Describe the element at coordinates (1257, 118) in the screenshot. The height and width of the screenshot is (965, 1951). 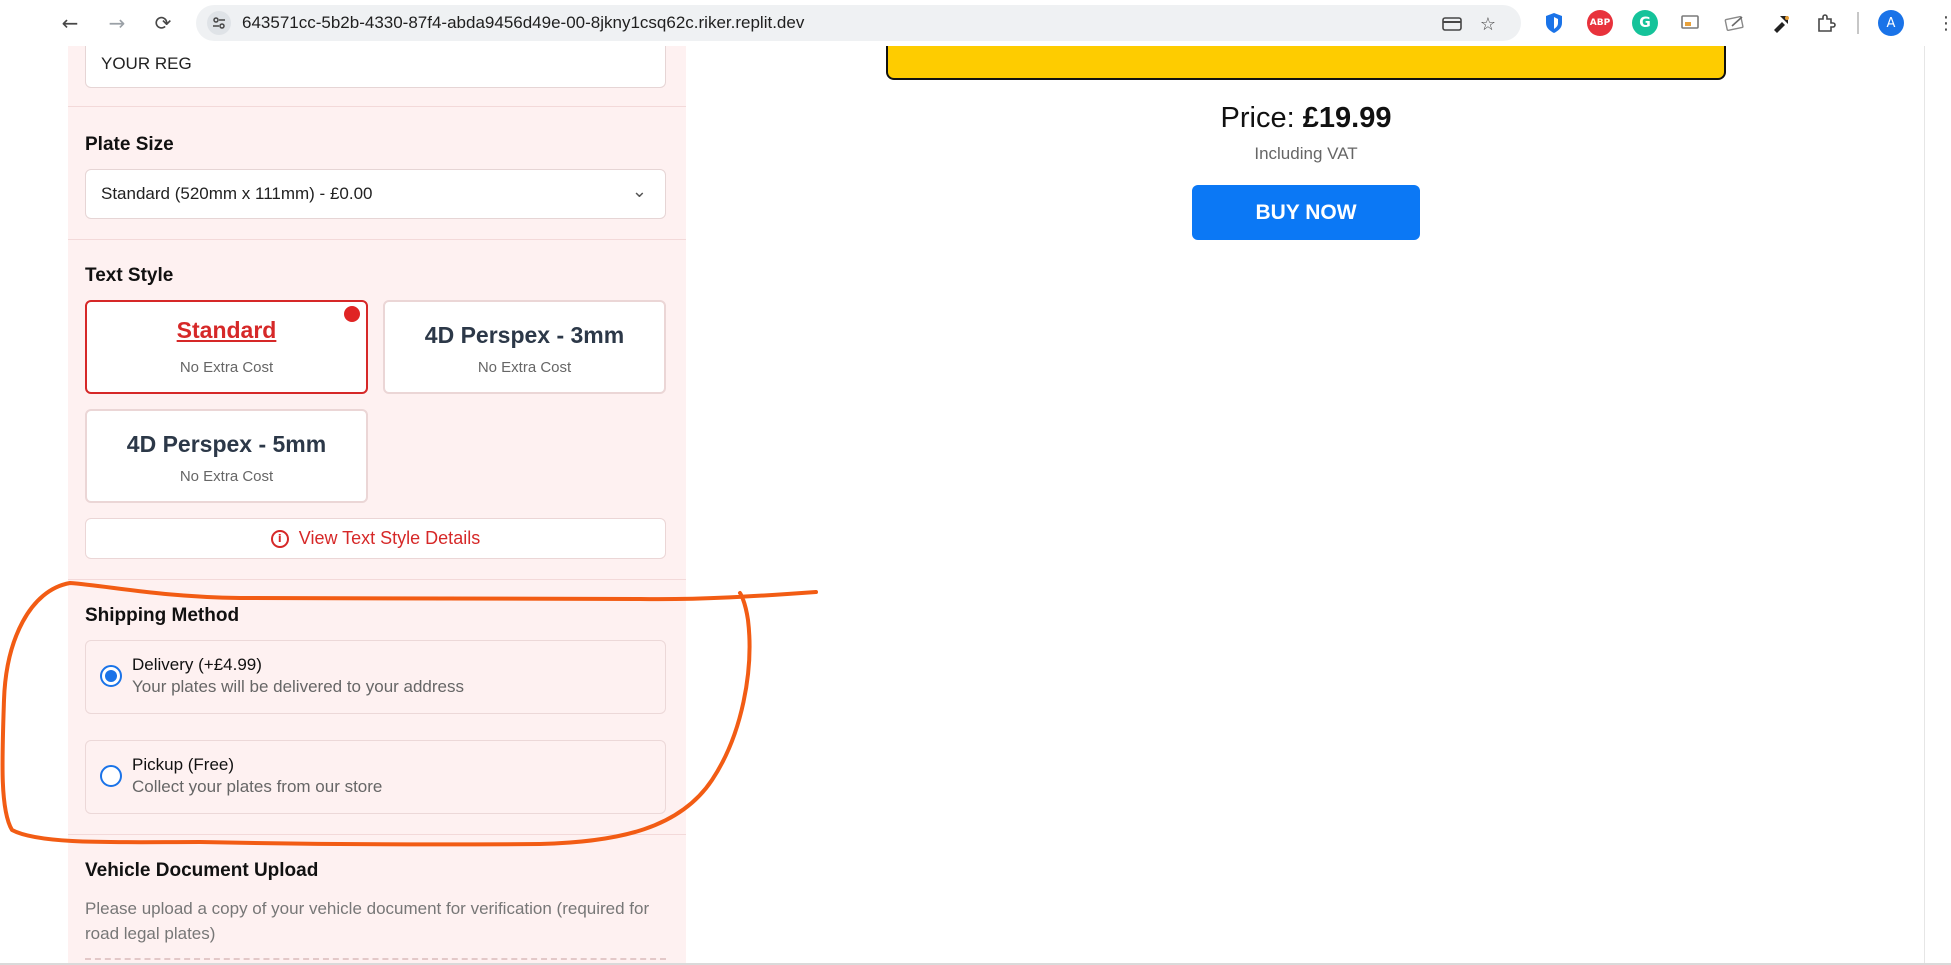
I see `price-label: Price:` at that location.